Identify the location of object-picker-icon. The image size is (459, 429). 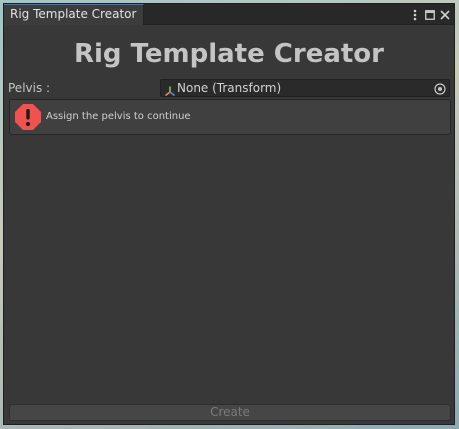
(440, 88).